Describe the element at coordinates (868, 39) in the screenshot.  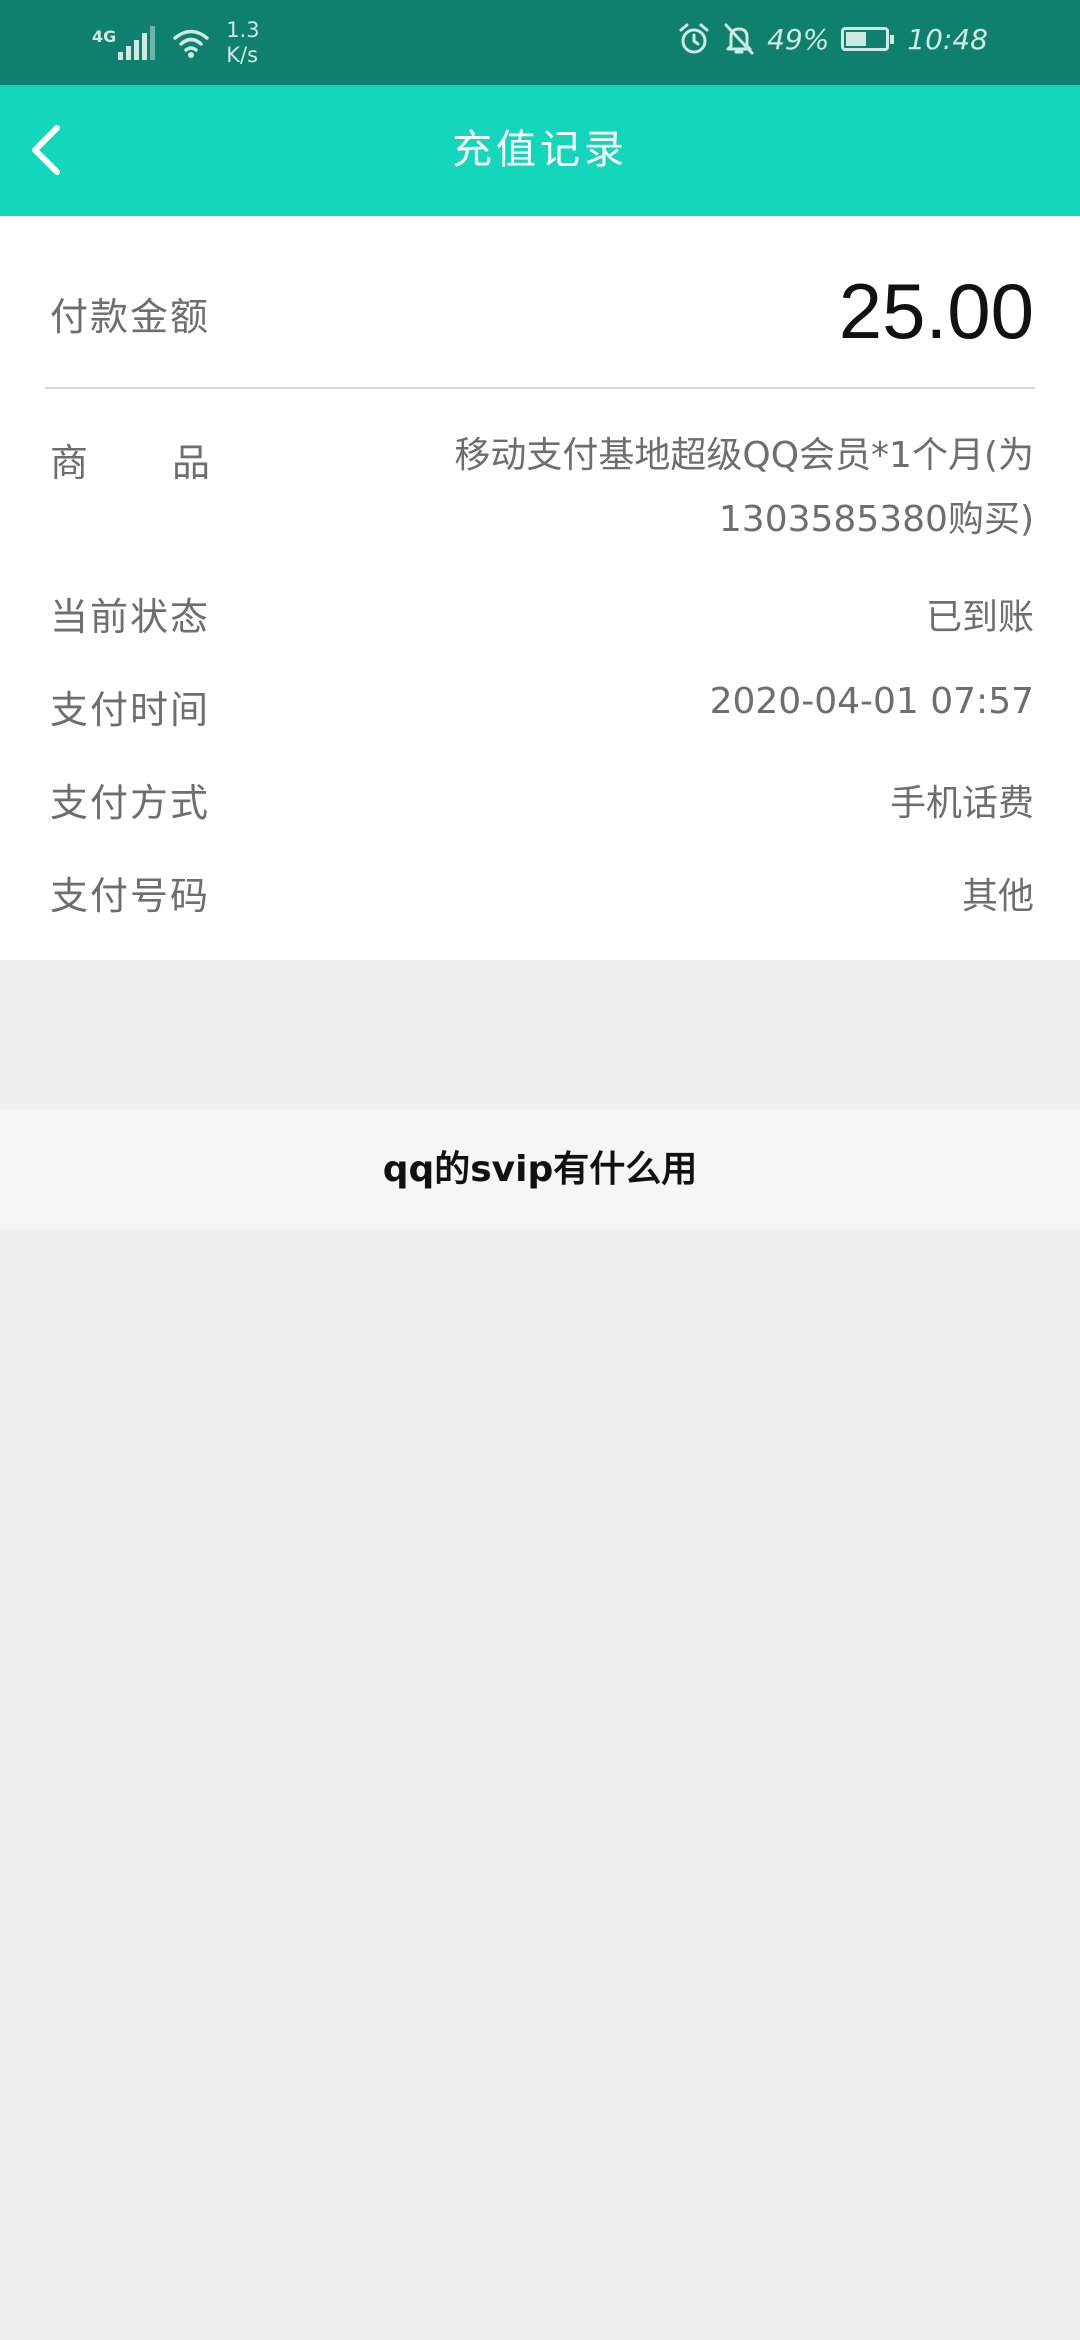
I see `battery-icon` at that location.